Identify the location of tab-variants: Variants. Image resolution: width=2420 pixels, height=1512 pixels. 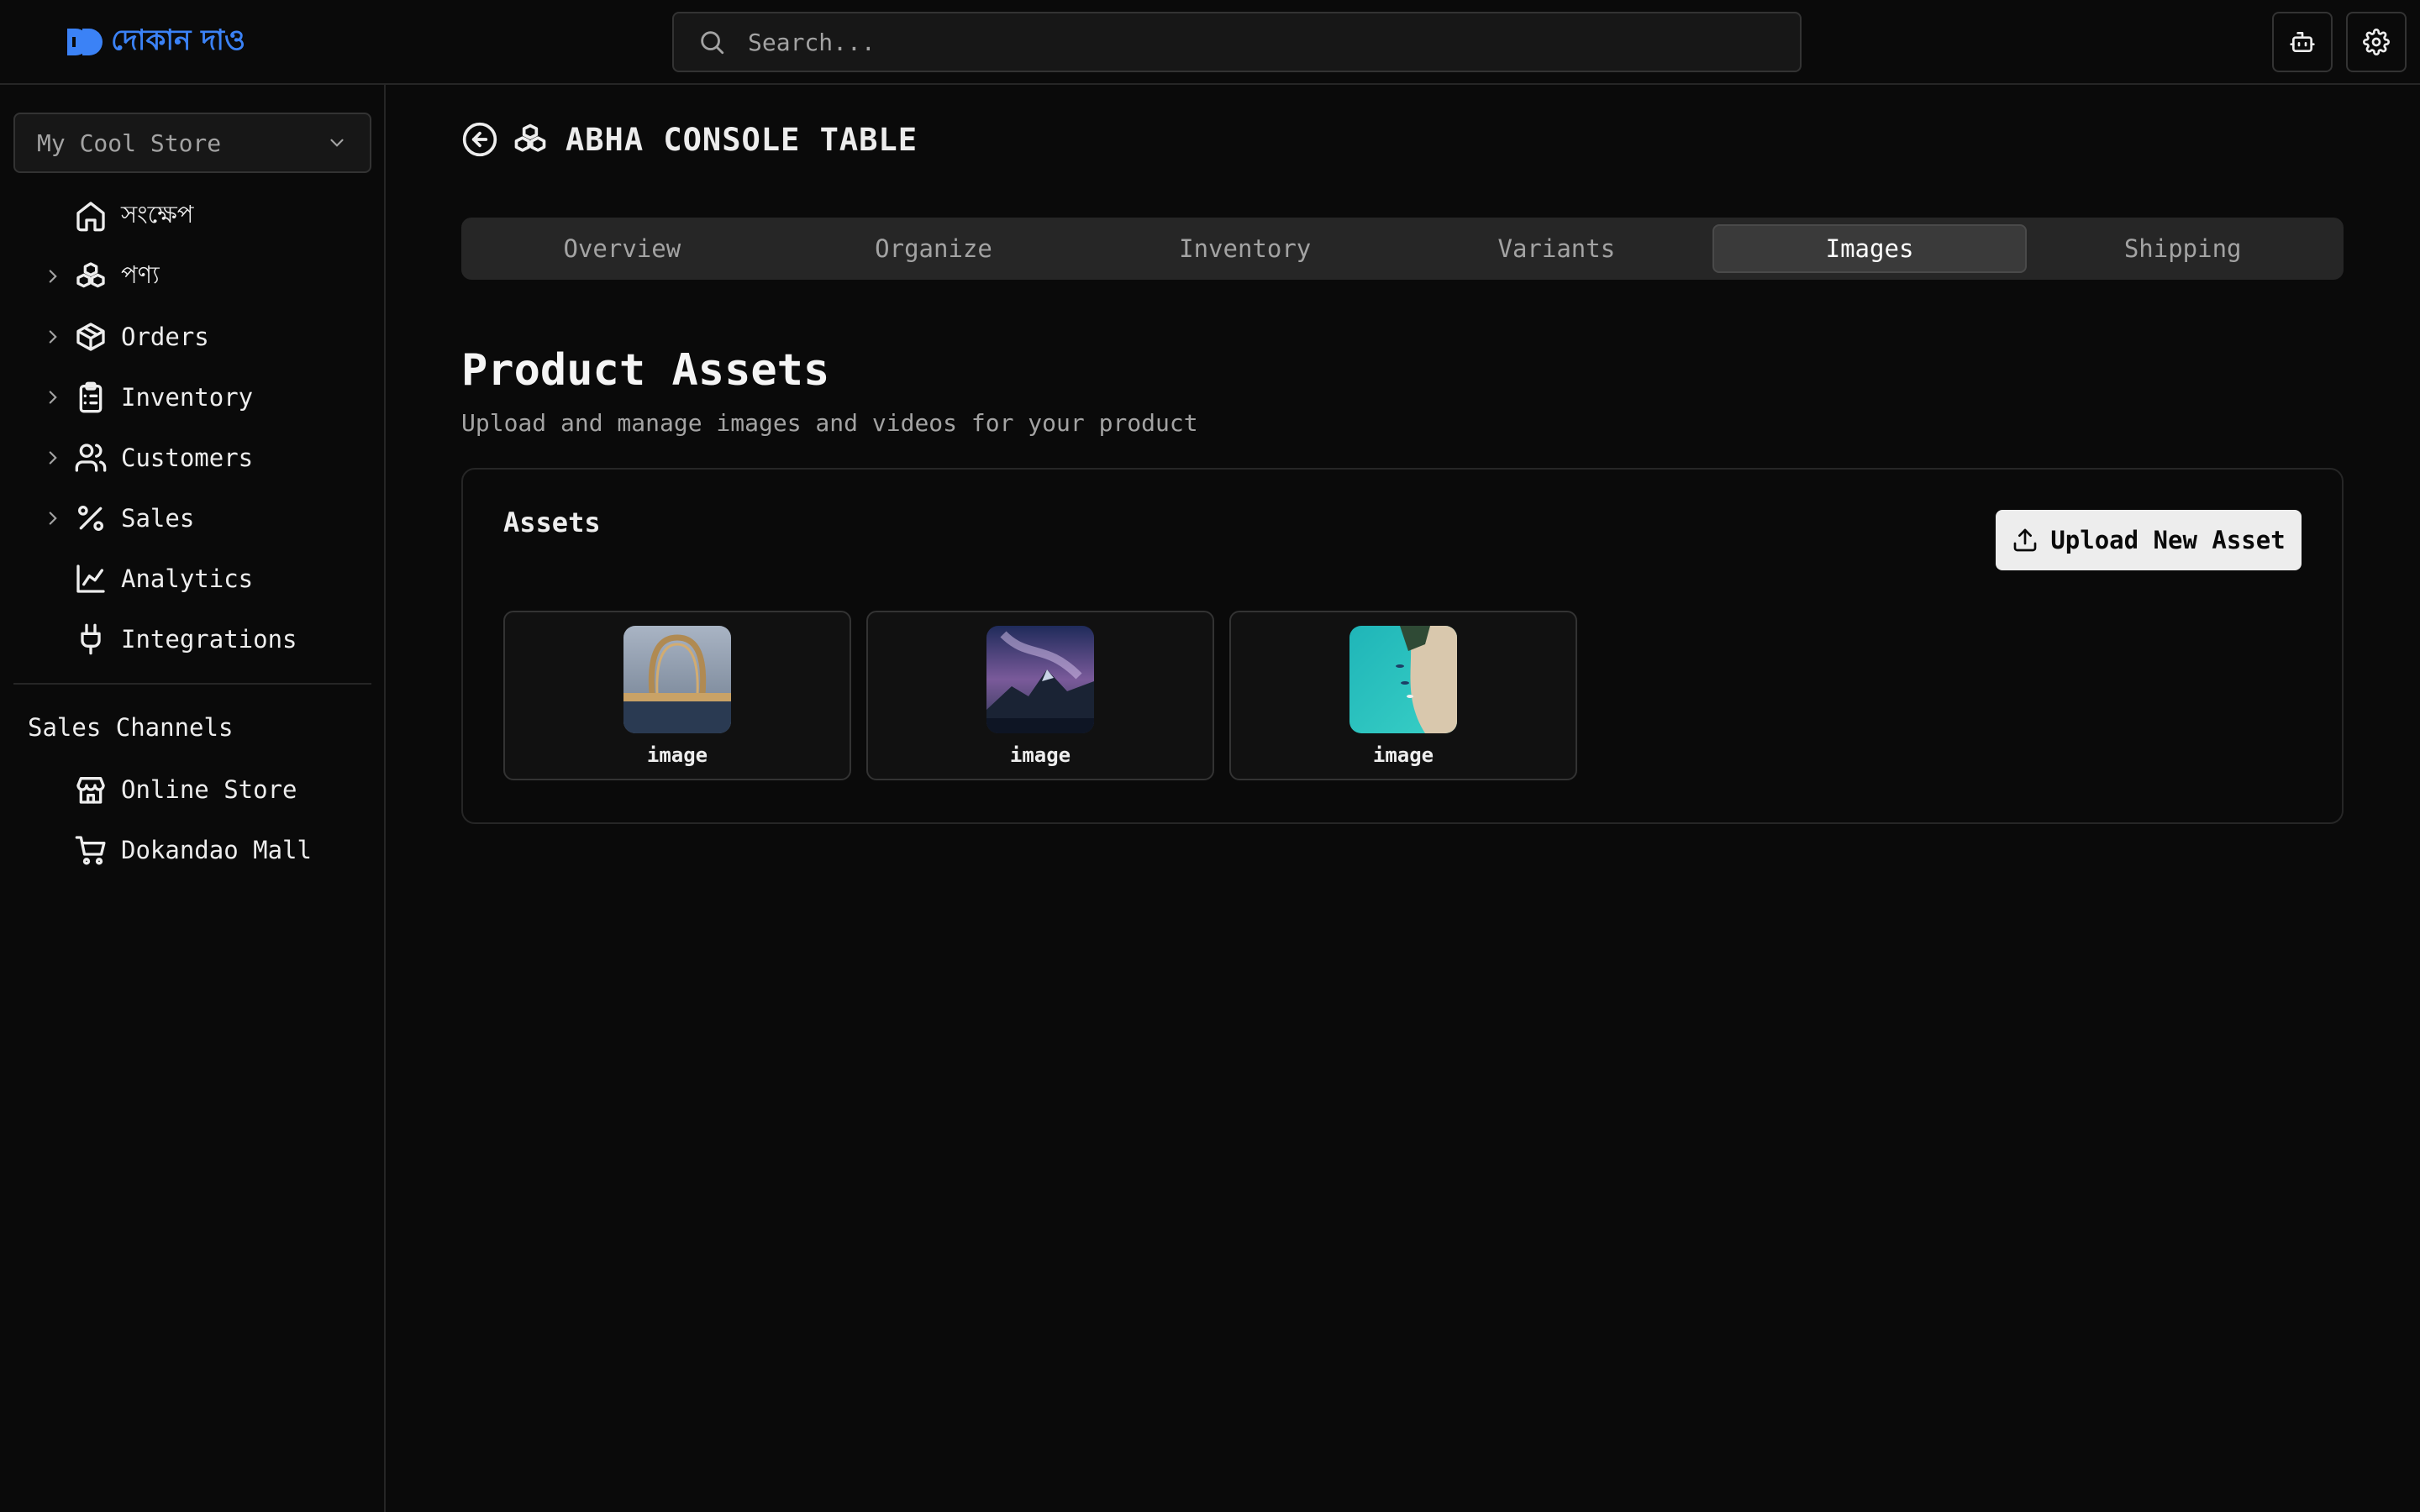
(1557, 248).